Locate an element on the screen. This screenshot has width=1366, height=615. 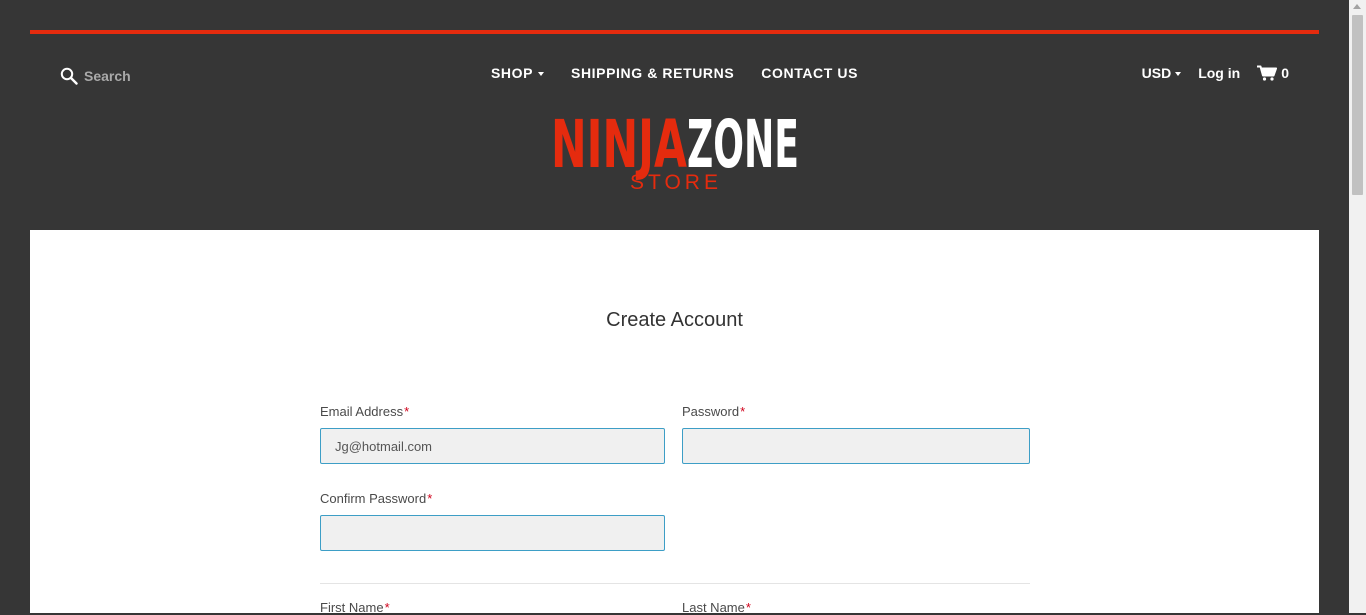
nav-contact-us-label: CONTACT US is located at coordinates (810, 73).